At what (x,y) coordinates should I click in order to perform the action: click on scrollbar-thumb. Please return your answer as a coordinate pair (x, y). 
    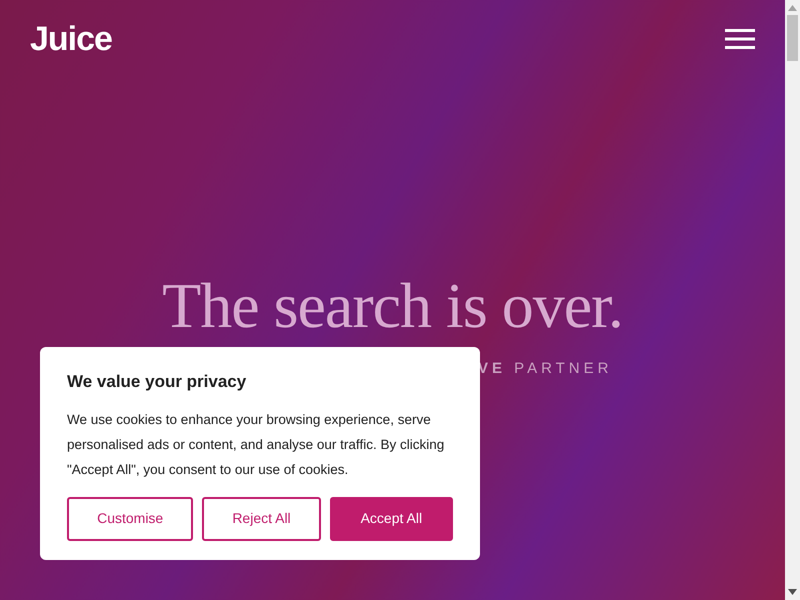
    Looking at the image, I should click on (792, 38).